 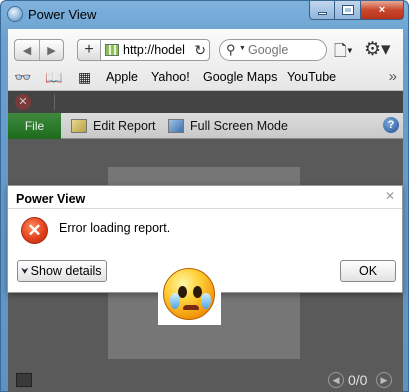 I want to click on close-window-button: ×, so click(x=382, y=10).